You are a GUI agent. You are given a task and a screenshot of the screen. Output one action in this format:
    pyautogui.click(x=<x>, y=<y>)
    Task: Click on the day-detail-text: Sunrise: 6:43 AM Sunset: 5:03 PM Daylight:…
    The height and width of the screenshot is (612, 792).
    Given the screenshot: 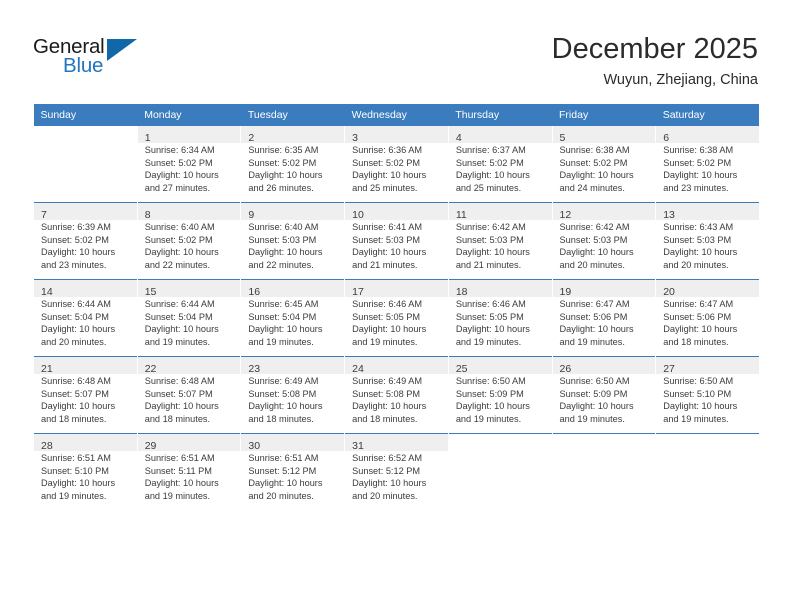 What is the action you would take?
    pyautogui.click(x=707, y=245)
    